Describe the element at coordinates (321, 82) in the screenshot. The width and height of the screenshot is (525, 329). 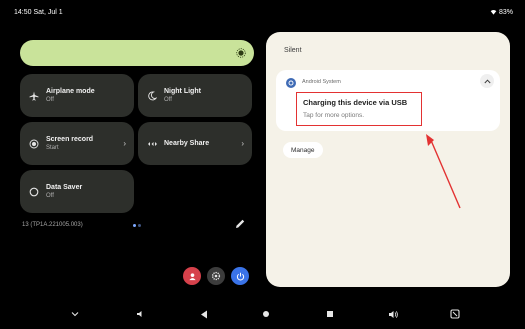
I see `notification-app-name: Android System` at that location.